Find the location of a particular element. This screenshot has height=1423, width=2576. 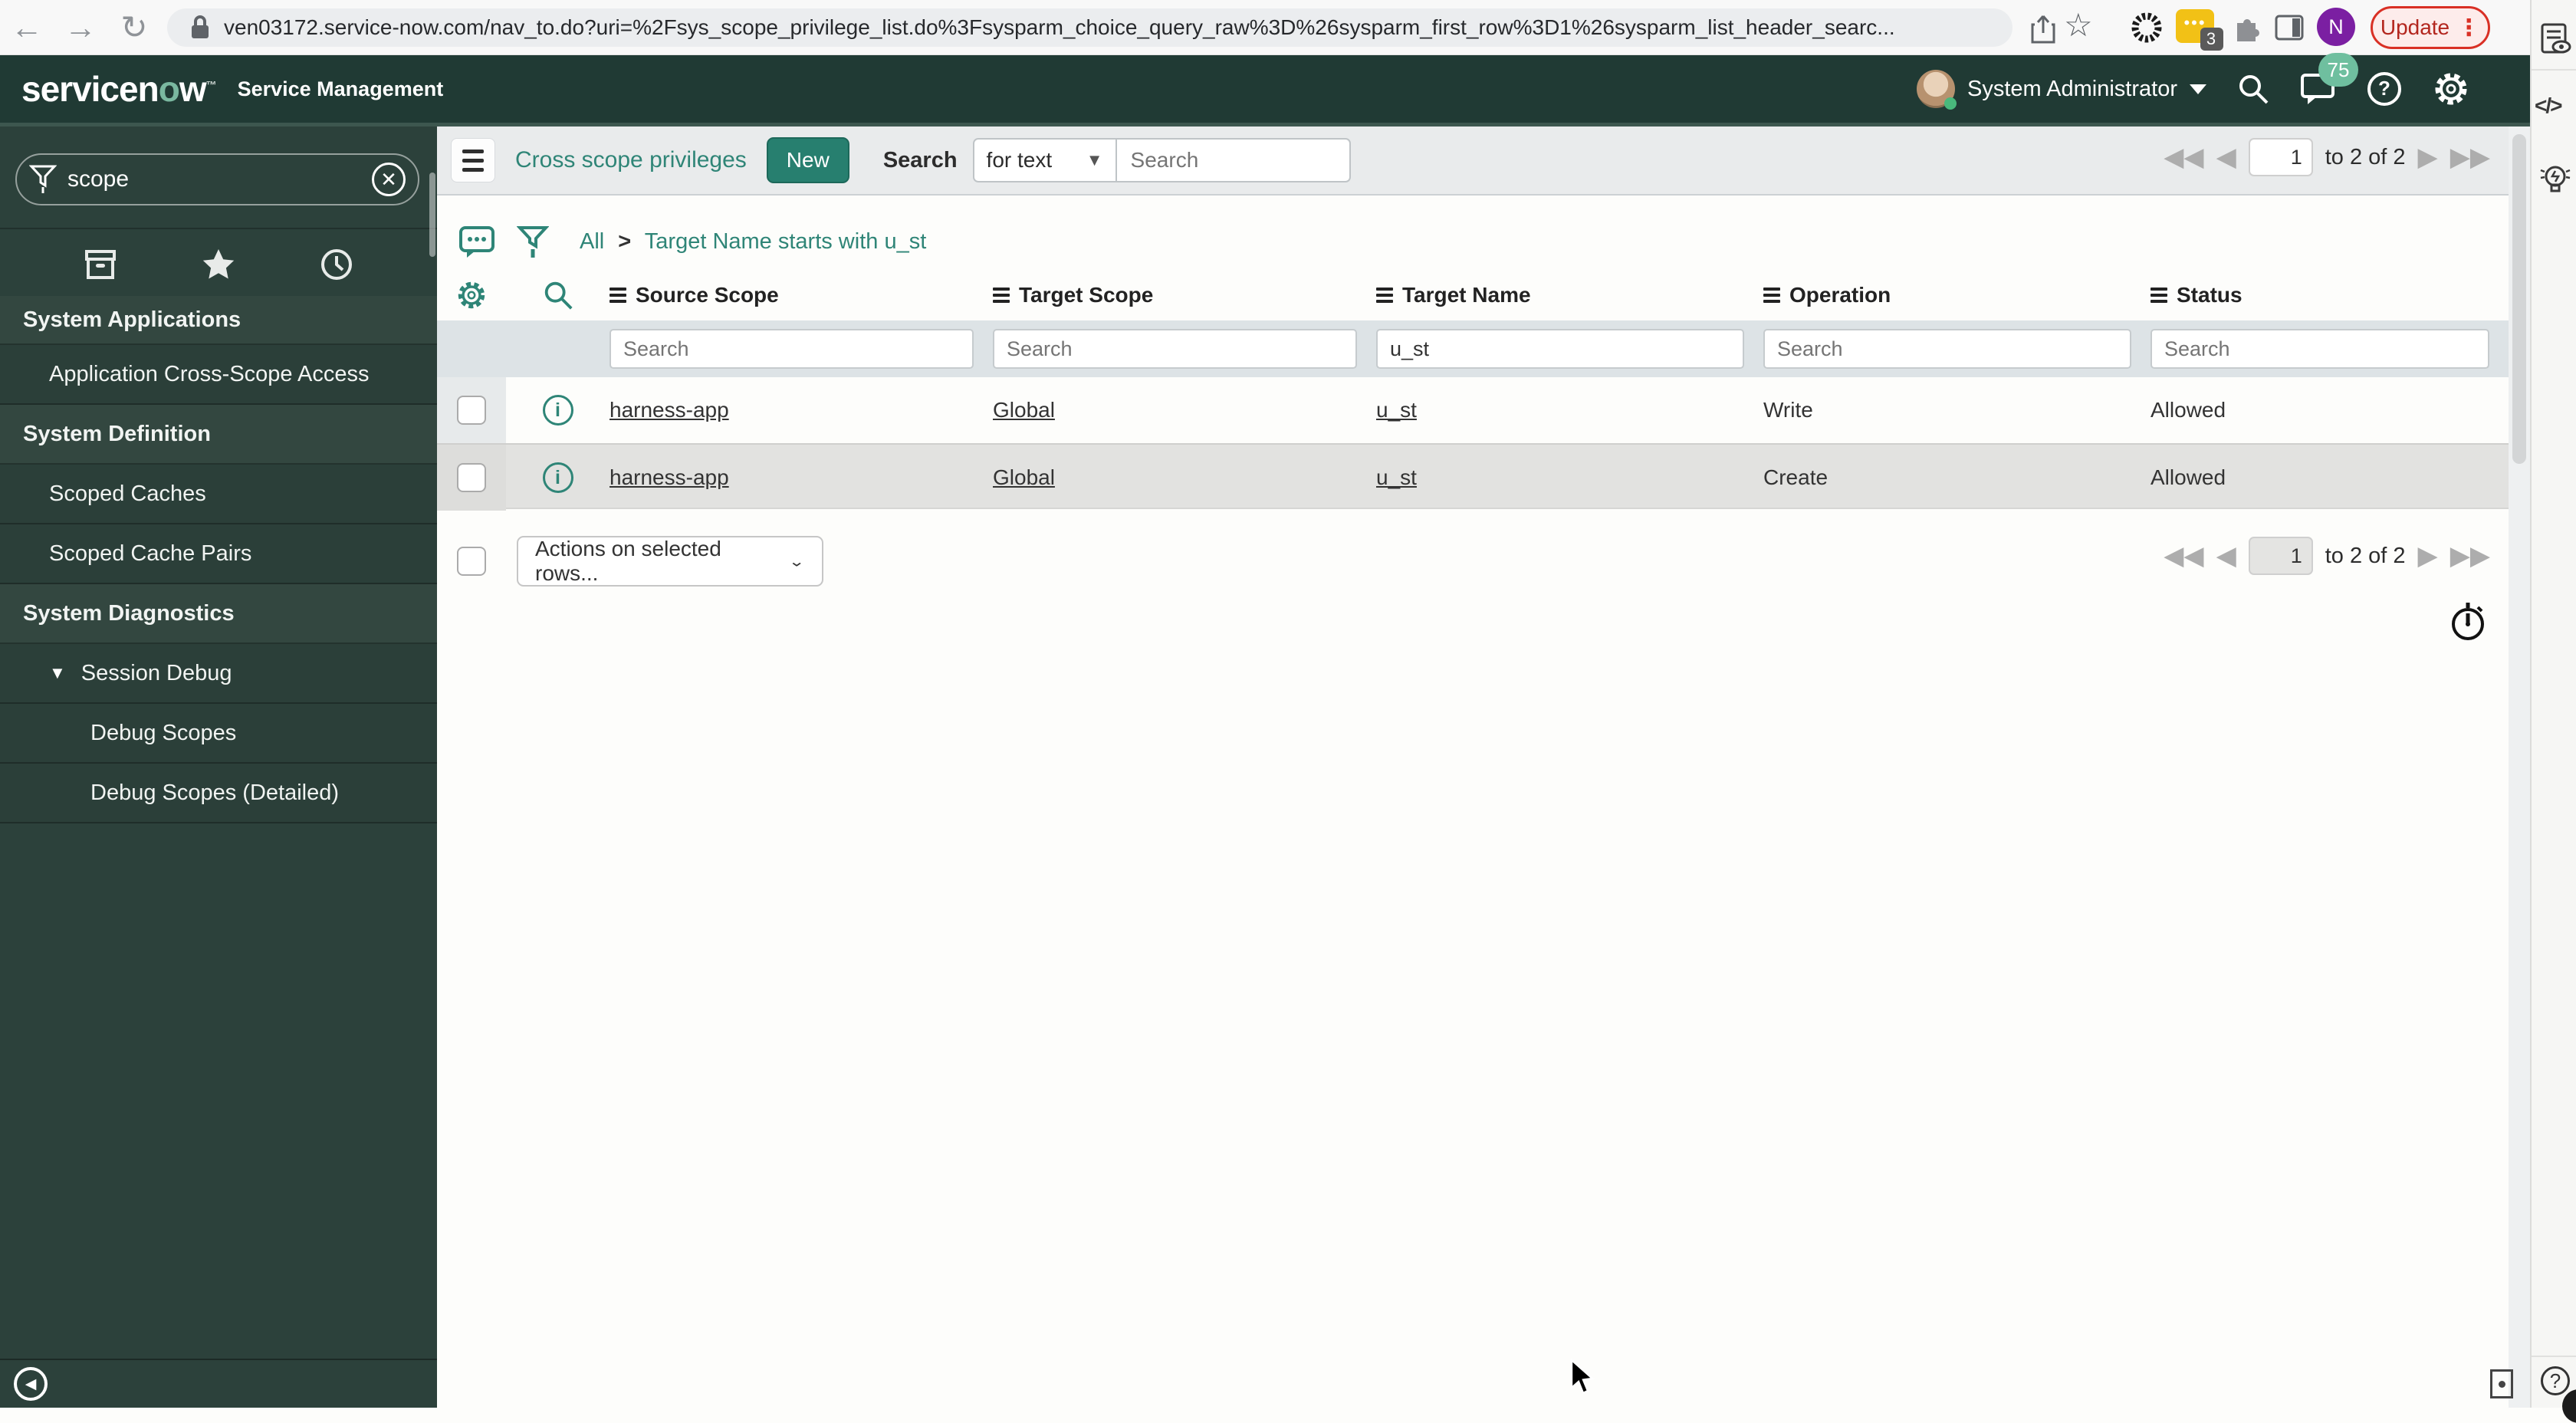

all-applications-tab is located at coordinates (100, 264).